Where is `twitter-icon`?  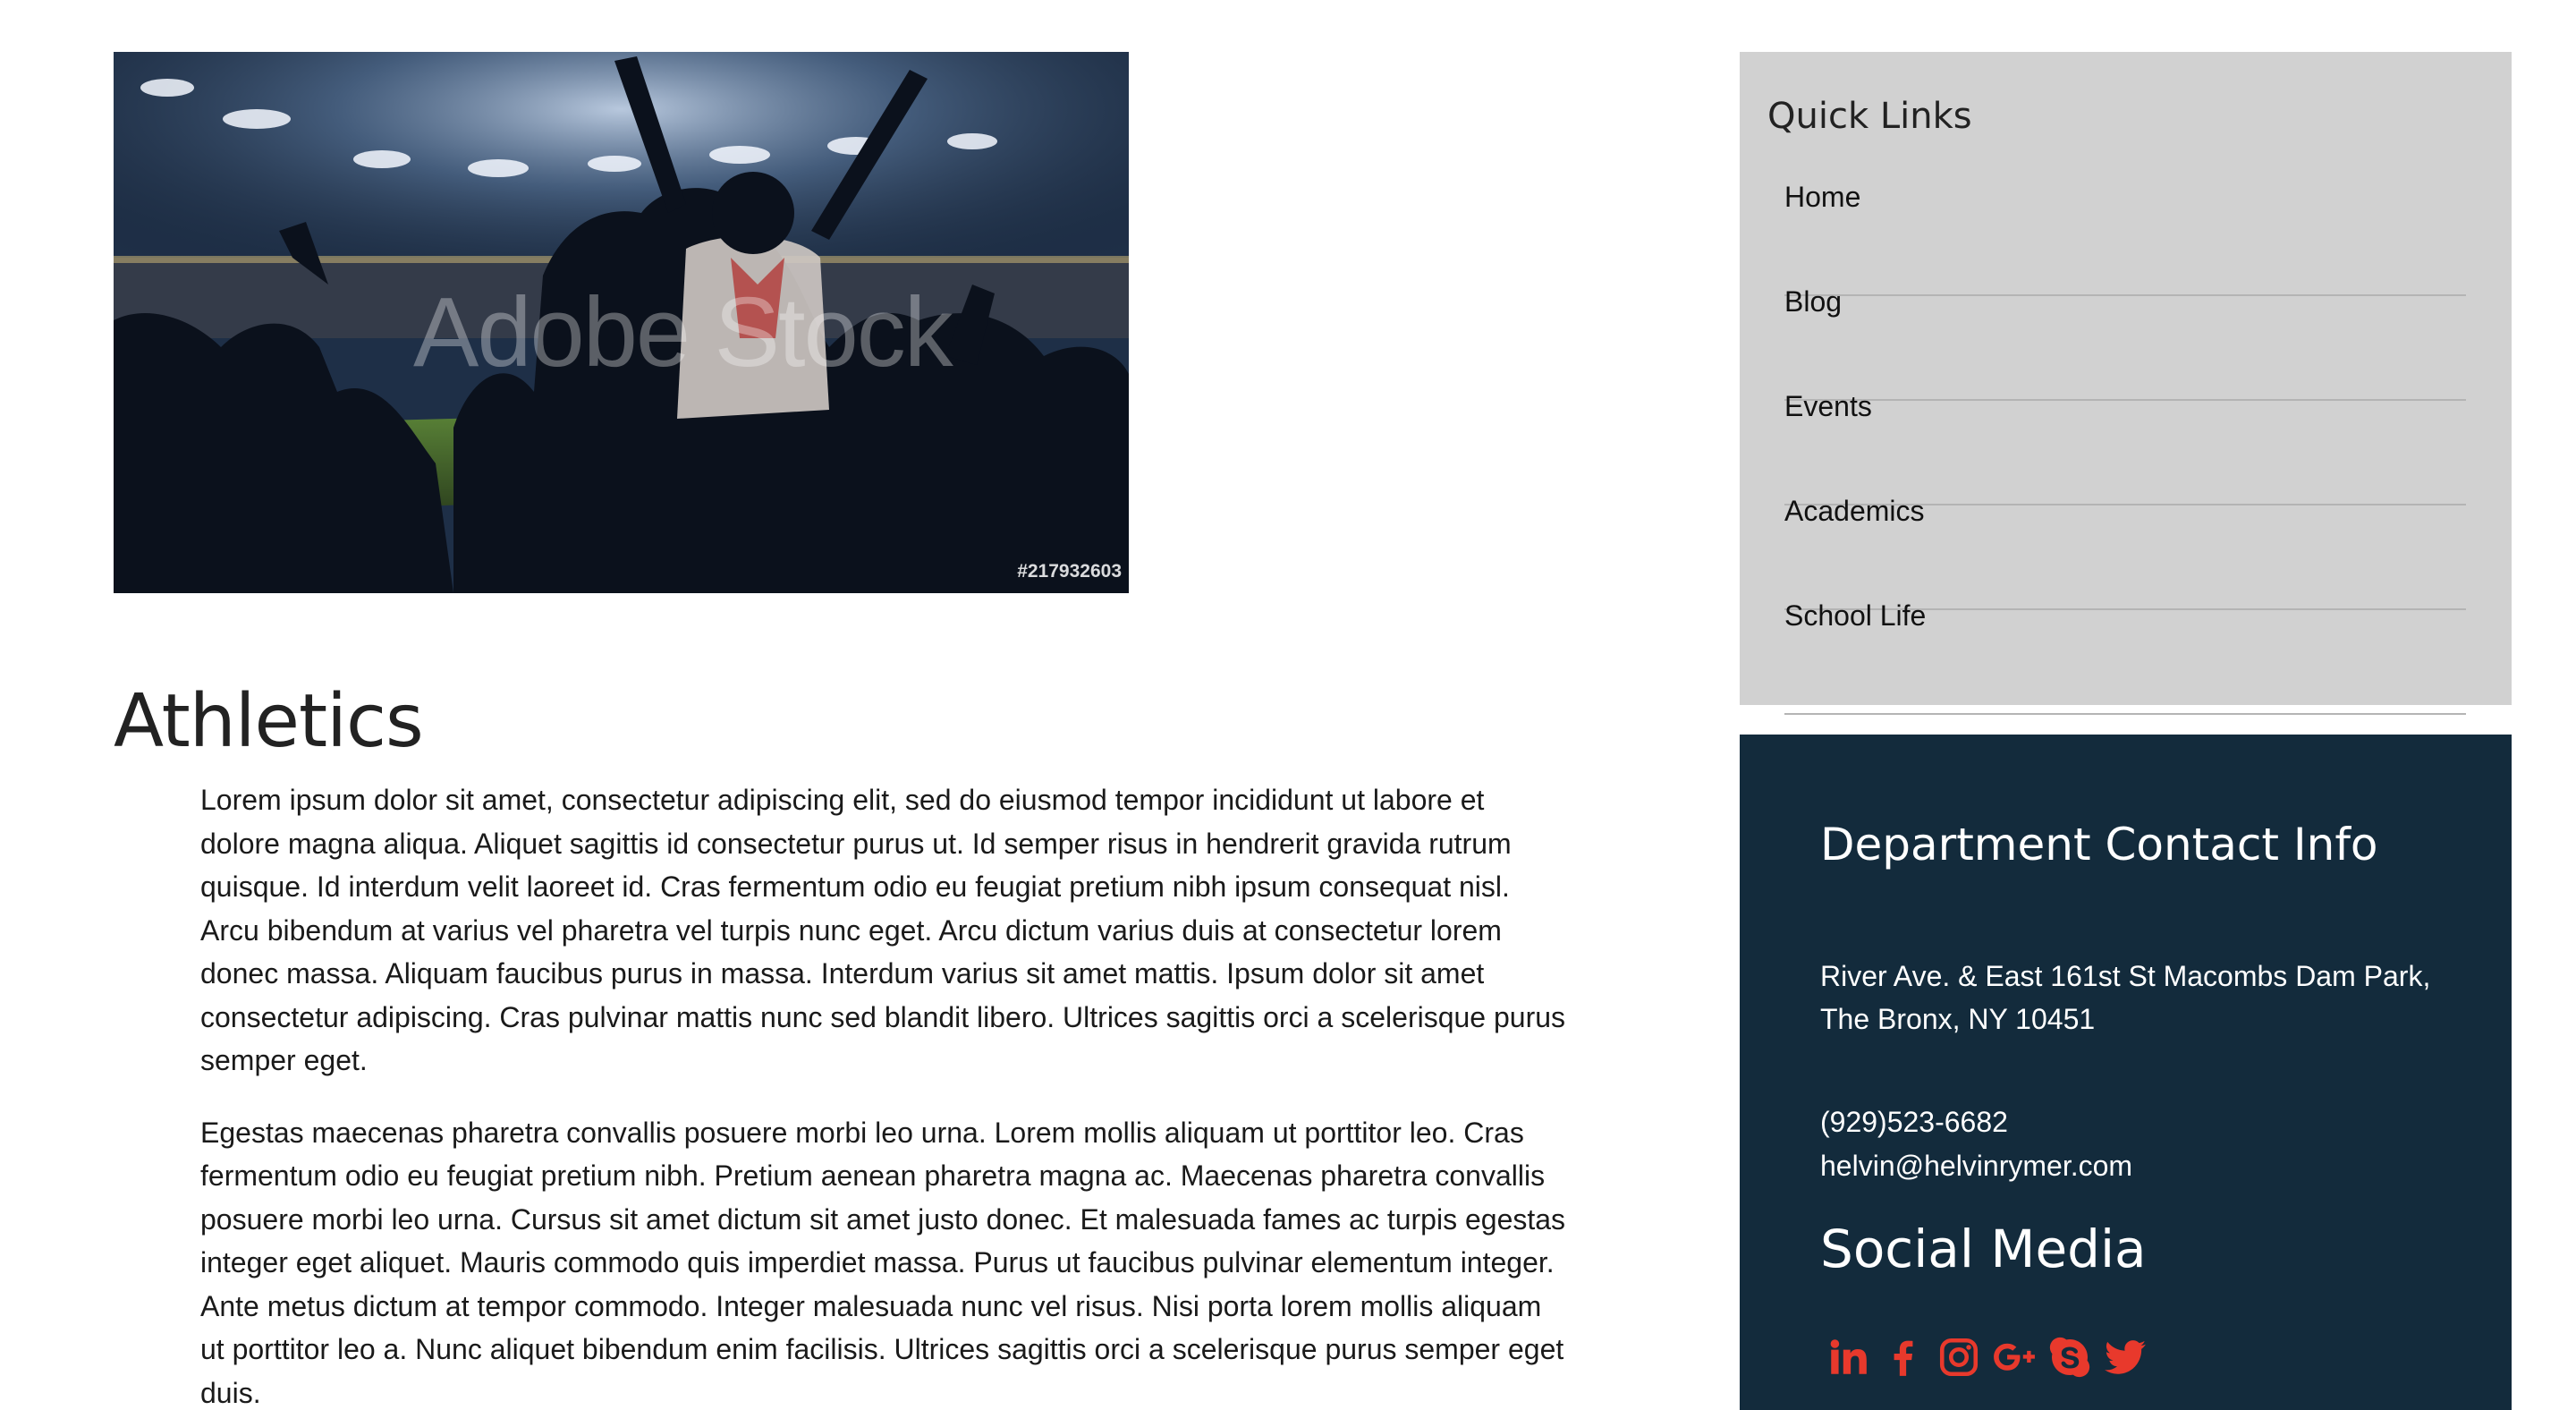
twitter-icon is located at coordinates (2125, 1357).